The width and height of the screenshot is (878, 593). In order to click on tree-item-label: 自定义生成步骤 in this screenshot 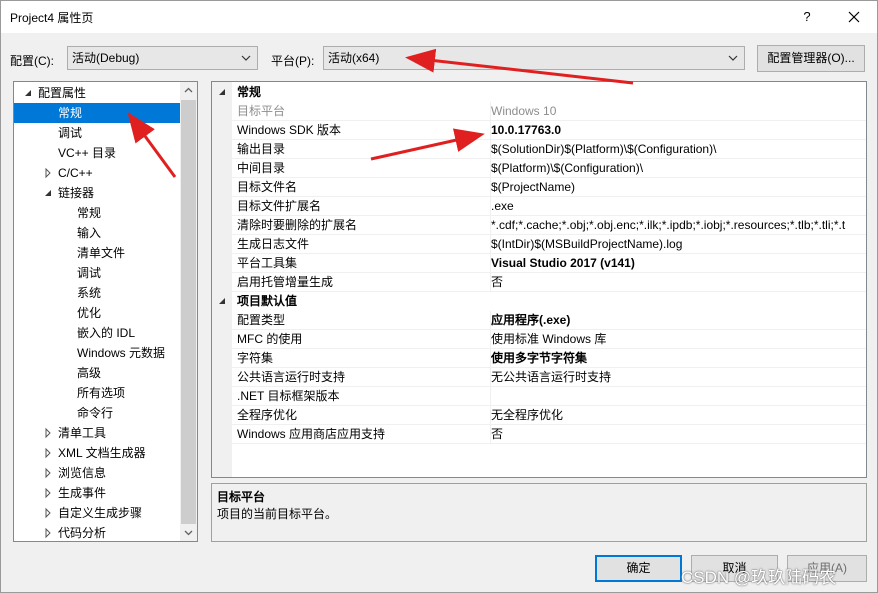, I will do `click(100, 513)`.